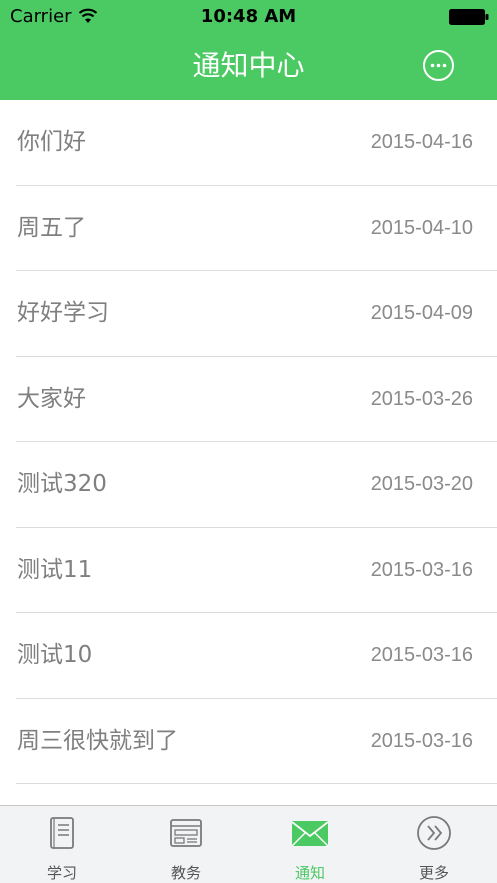 This screenshot has width=497, height=883. Describe the element at coordinates (248, 50) in the screenshot. I see `nav-header: Carrier 10:48 AM 通知中心` at that location.